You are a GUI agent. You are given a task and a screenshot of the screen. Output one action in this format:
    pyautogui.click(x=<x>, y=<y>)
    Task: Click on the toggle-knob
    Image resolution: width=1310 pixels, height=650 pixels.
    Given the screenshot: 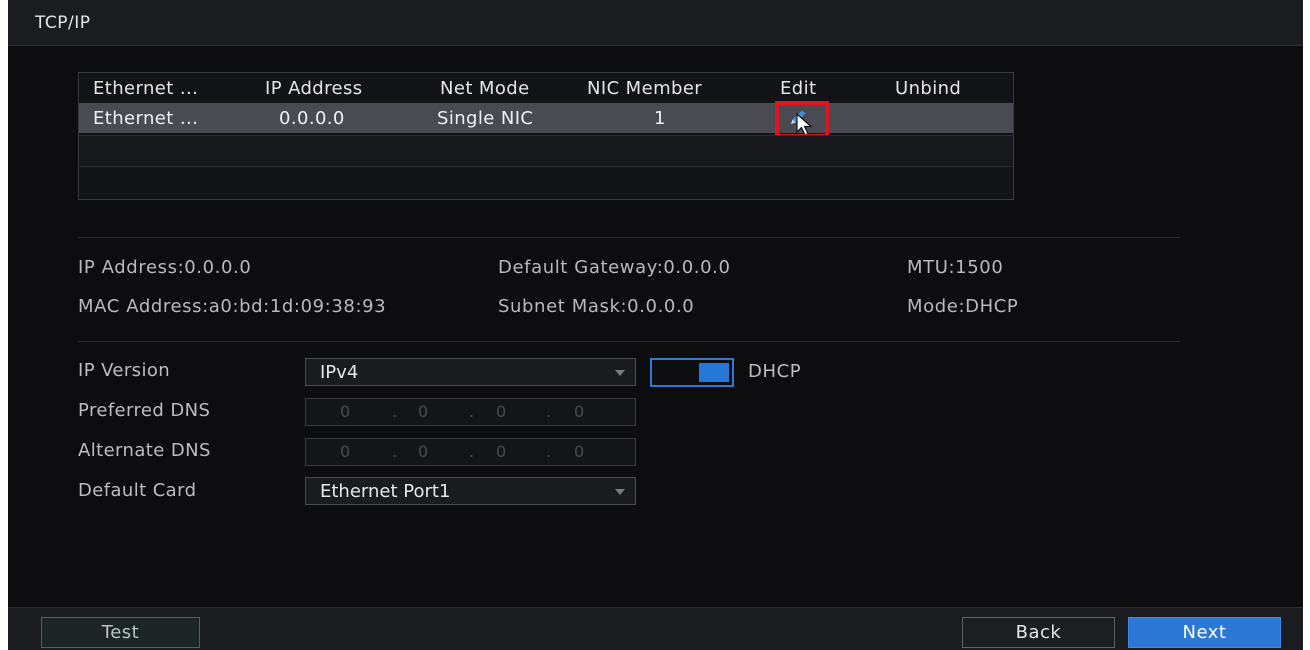 What is the action you would take?
    pyautogui.click(x=714, y=372)
    